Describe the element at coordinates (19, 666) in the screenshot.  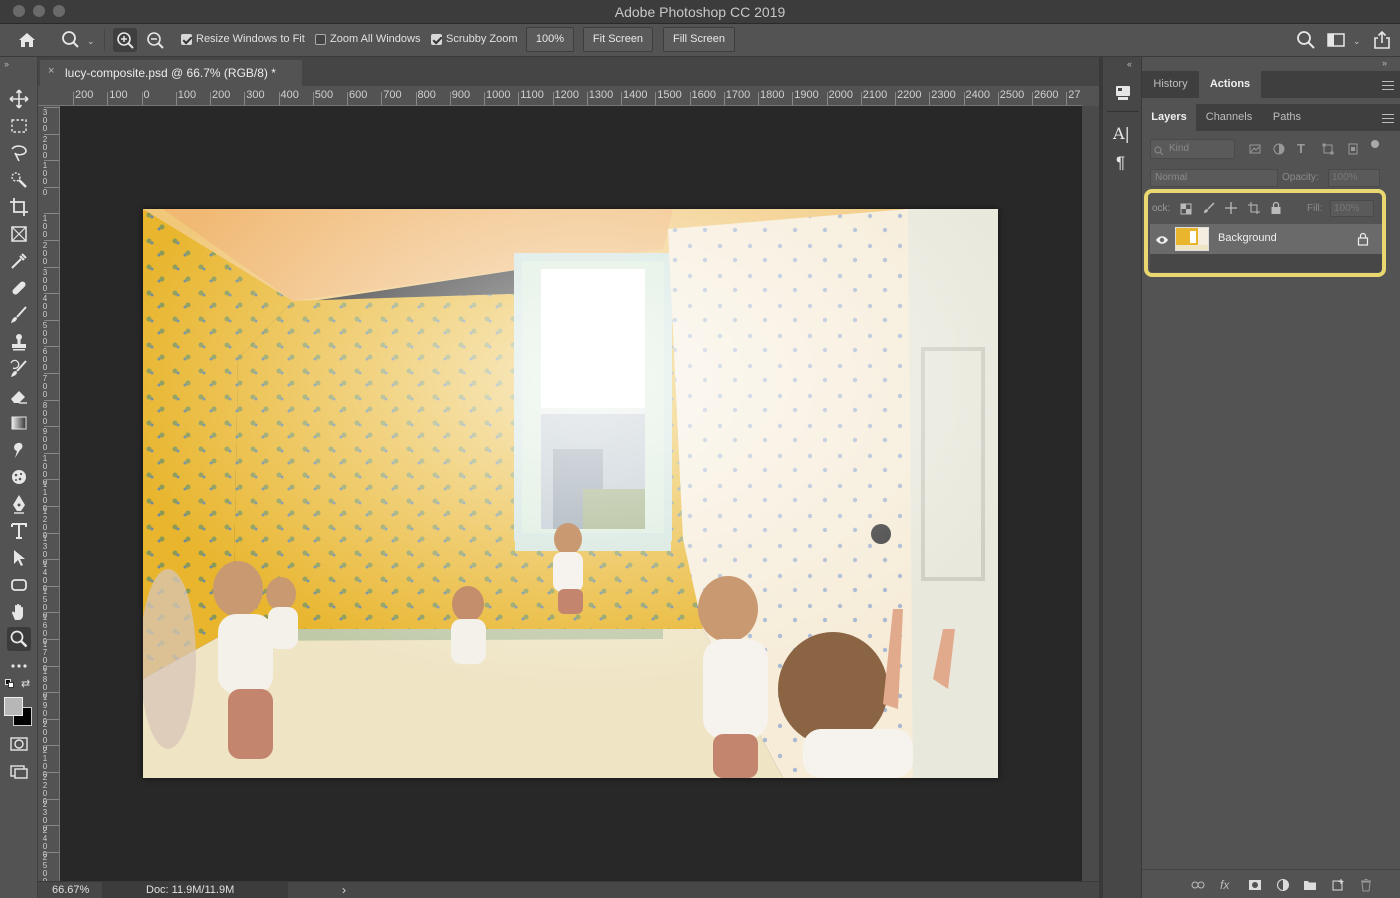
I see `more-tools-icon` at that location.